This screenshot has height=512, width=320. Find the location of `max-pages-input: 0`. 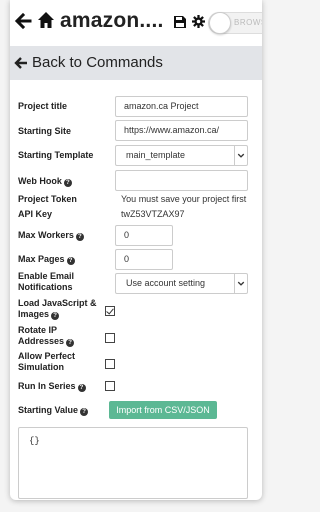

max-pages-input: 0 is located at coordinates (144, 259).